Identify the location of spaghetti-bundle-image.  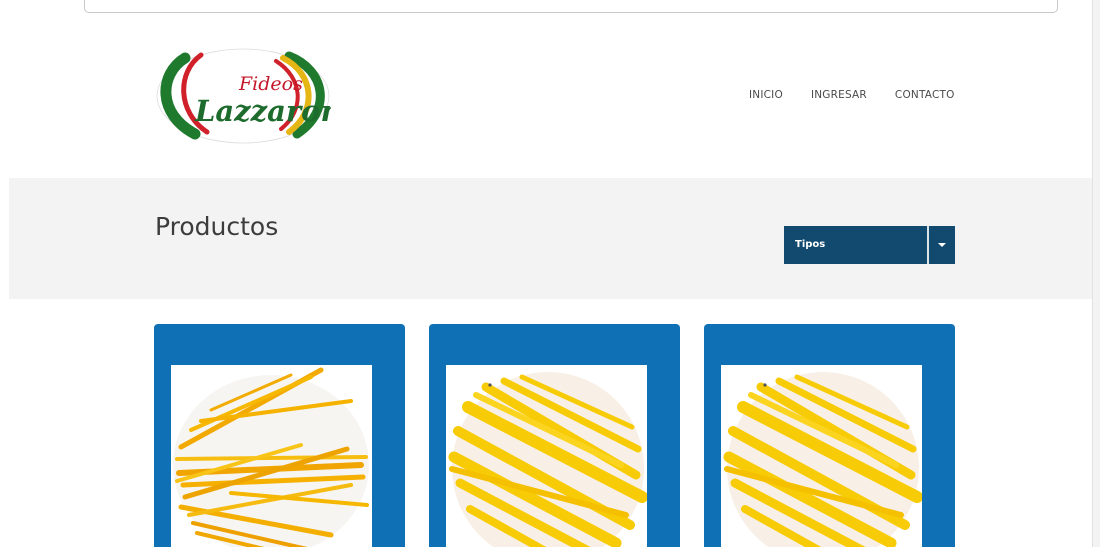
(271, 456).